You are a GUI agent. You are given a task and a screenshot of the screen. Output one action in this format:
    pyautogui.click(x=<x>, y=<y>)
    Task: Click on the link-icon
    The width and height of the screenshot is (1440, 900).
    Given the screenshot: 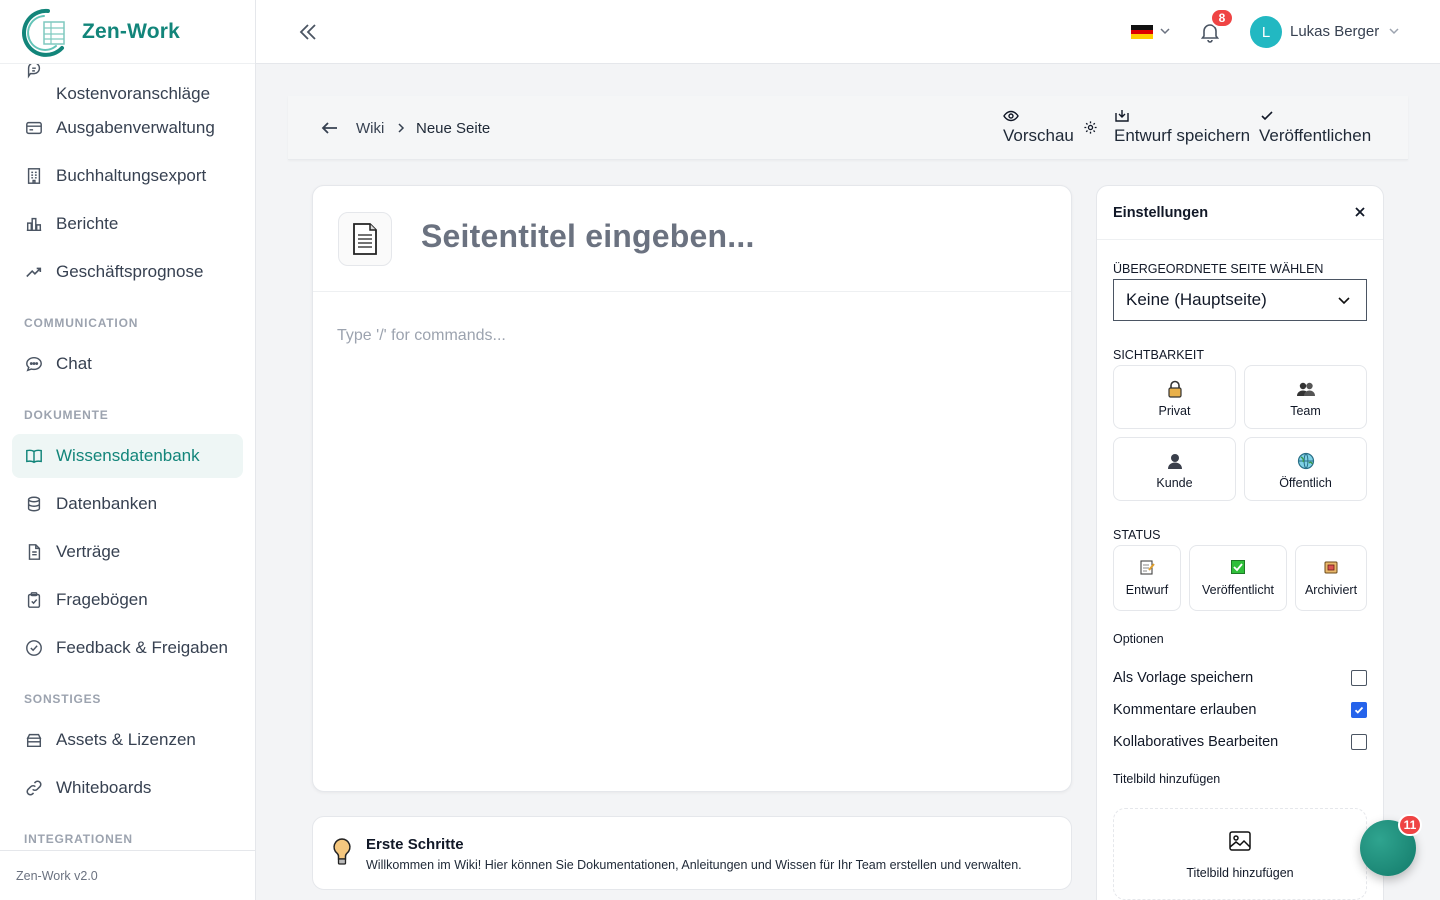 What is the action you would take?
    pyautogui.click(x=34, y=788)
    